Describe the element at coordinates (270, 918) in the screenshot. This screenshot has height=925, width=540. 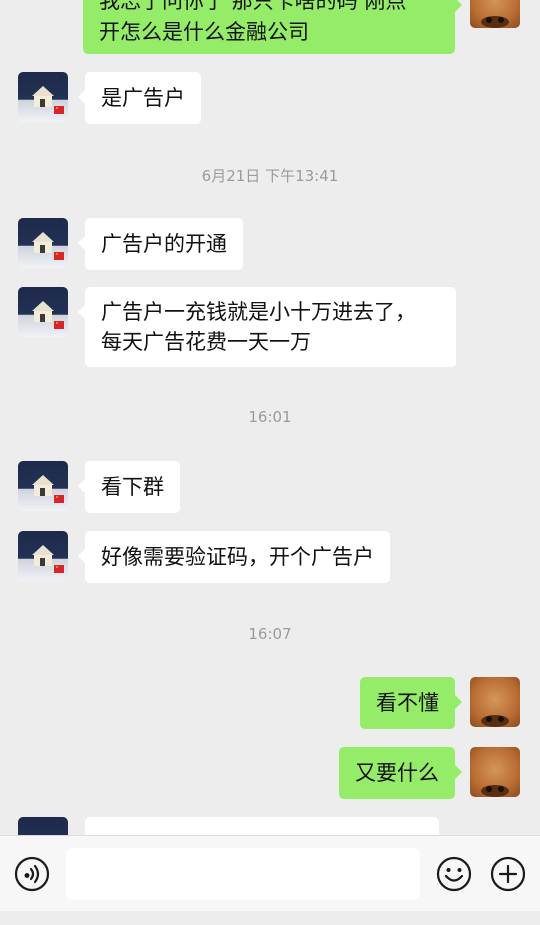
I see `bottom-safe-area` at that location.